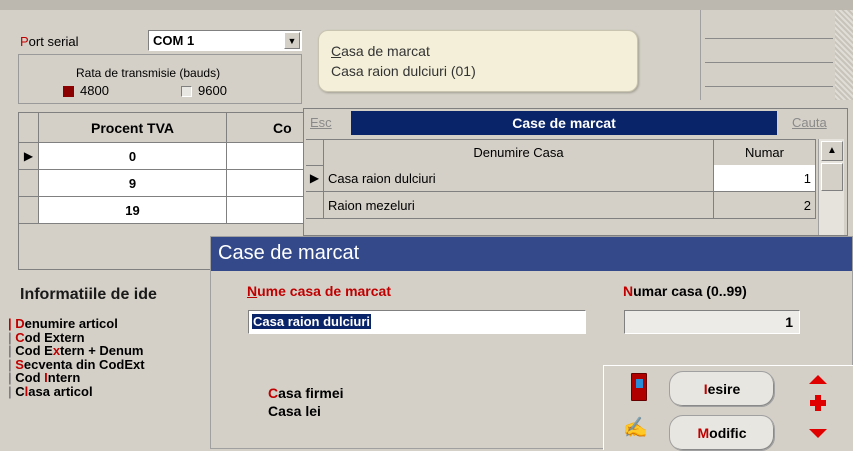  What do you see at coordinates (49, 41) in the screenshot?
I see `port-serial-label: Port serial` at bounding box center [49, 41].